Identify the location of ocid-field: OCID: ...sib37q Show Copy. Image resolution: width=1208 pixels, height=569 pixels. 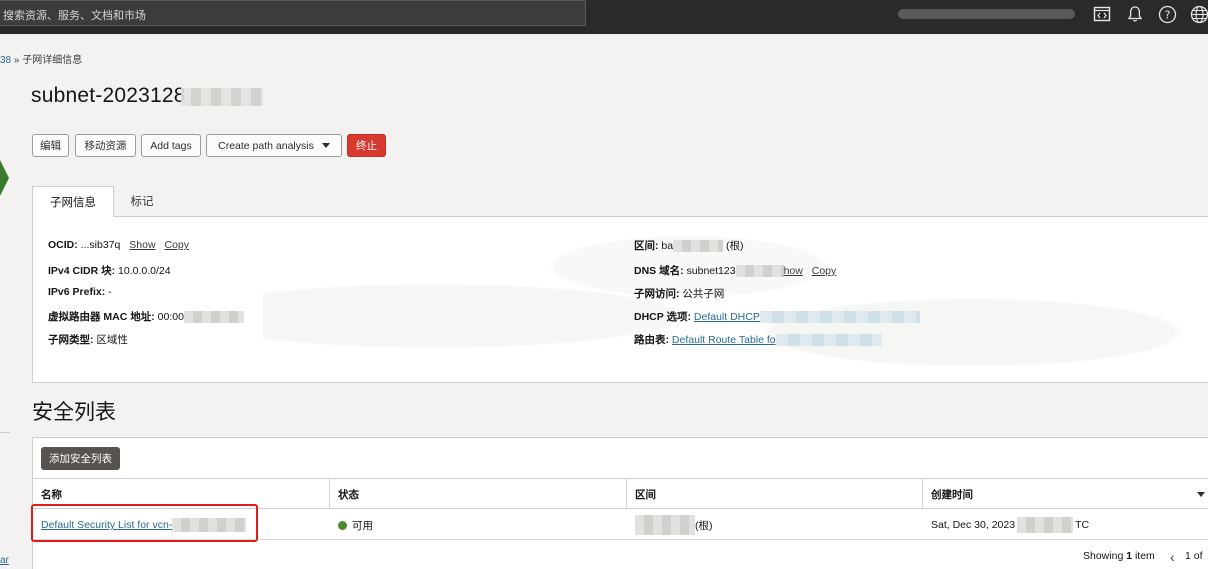
(118, 245).